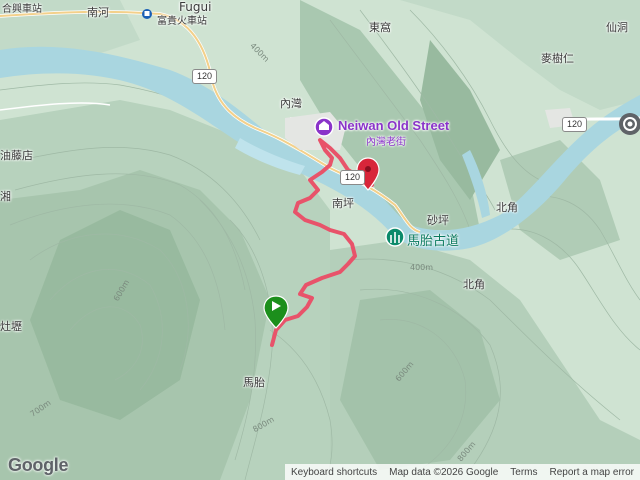  What do you see at coordinates (617, 27) in the screenshot?
I see `label-xiandong: 仙洞` at bounding box center [617, 27].